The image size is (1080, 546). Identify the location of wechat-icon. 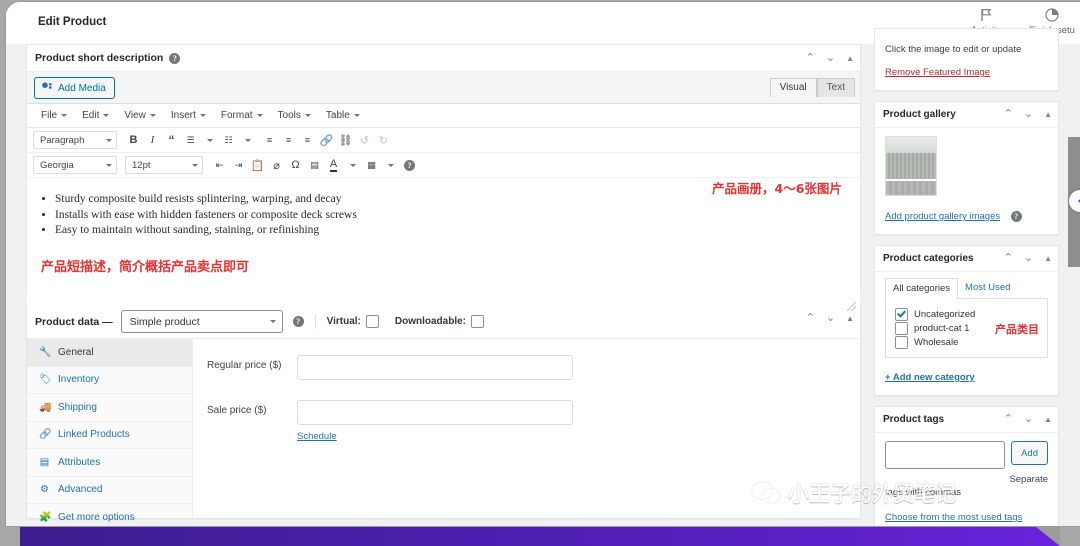
(767, 493).